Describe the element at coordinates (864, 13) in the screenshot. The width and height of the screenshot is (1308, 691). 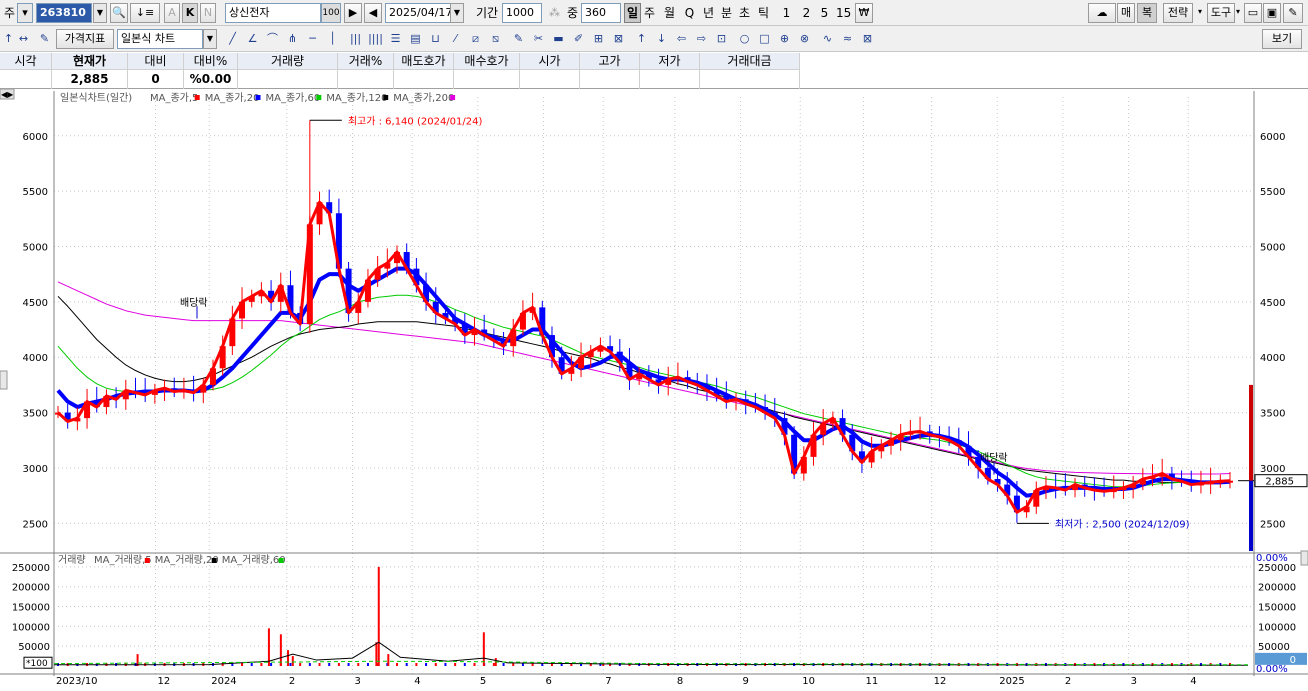
I see `period-settings-icon: ₩` at that location.